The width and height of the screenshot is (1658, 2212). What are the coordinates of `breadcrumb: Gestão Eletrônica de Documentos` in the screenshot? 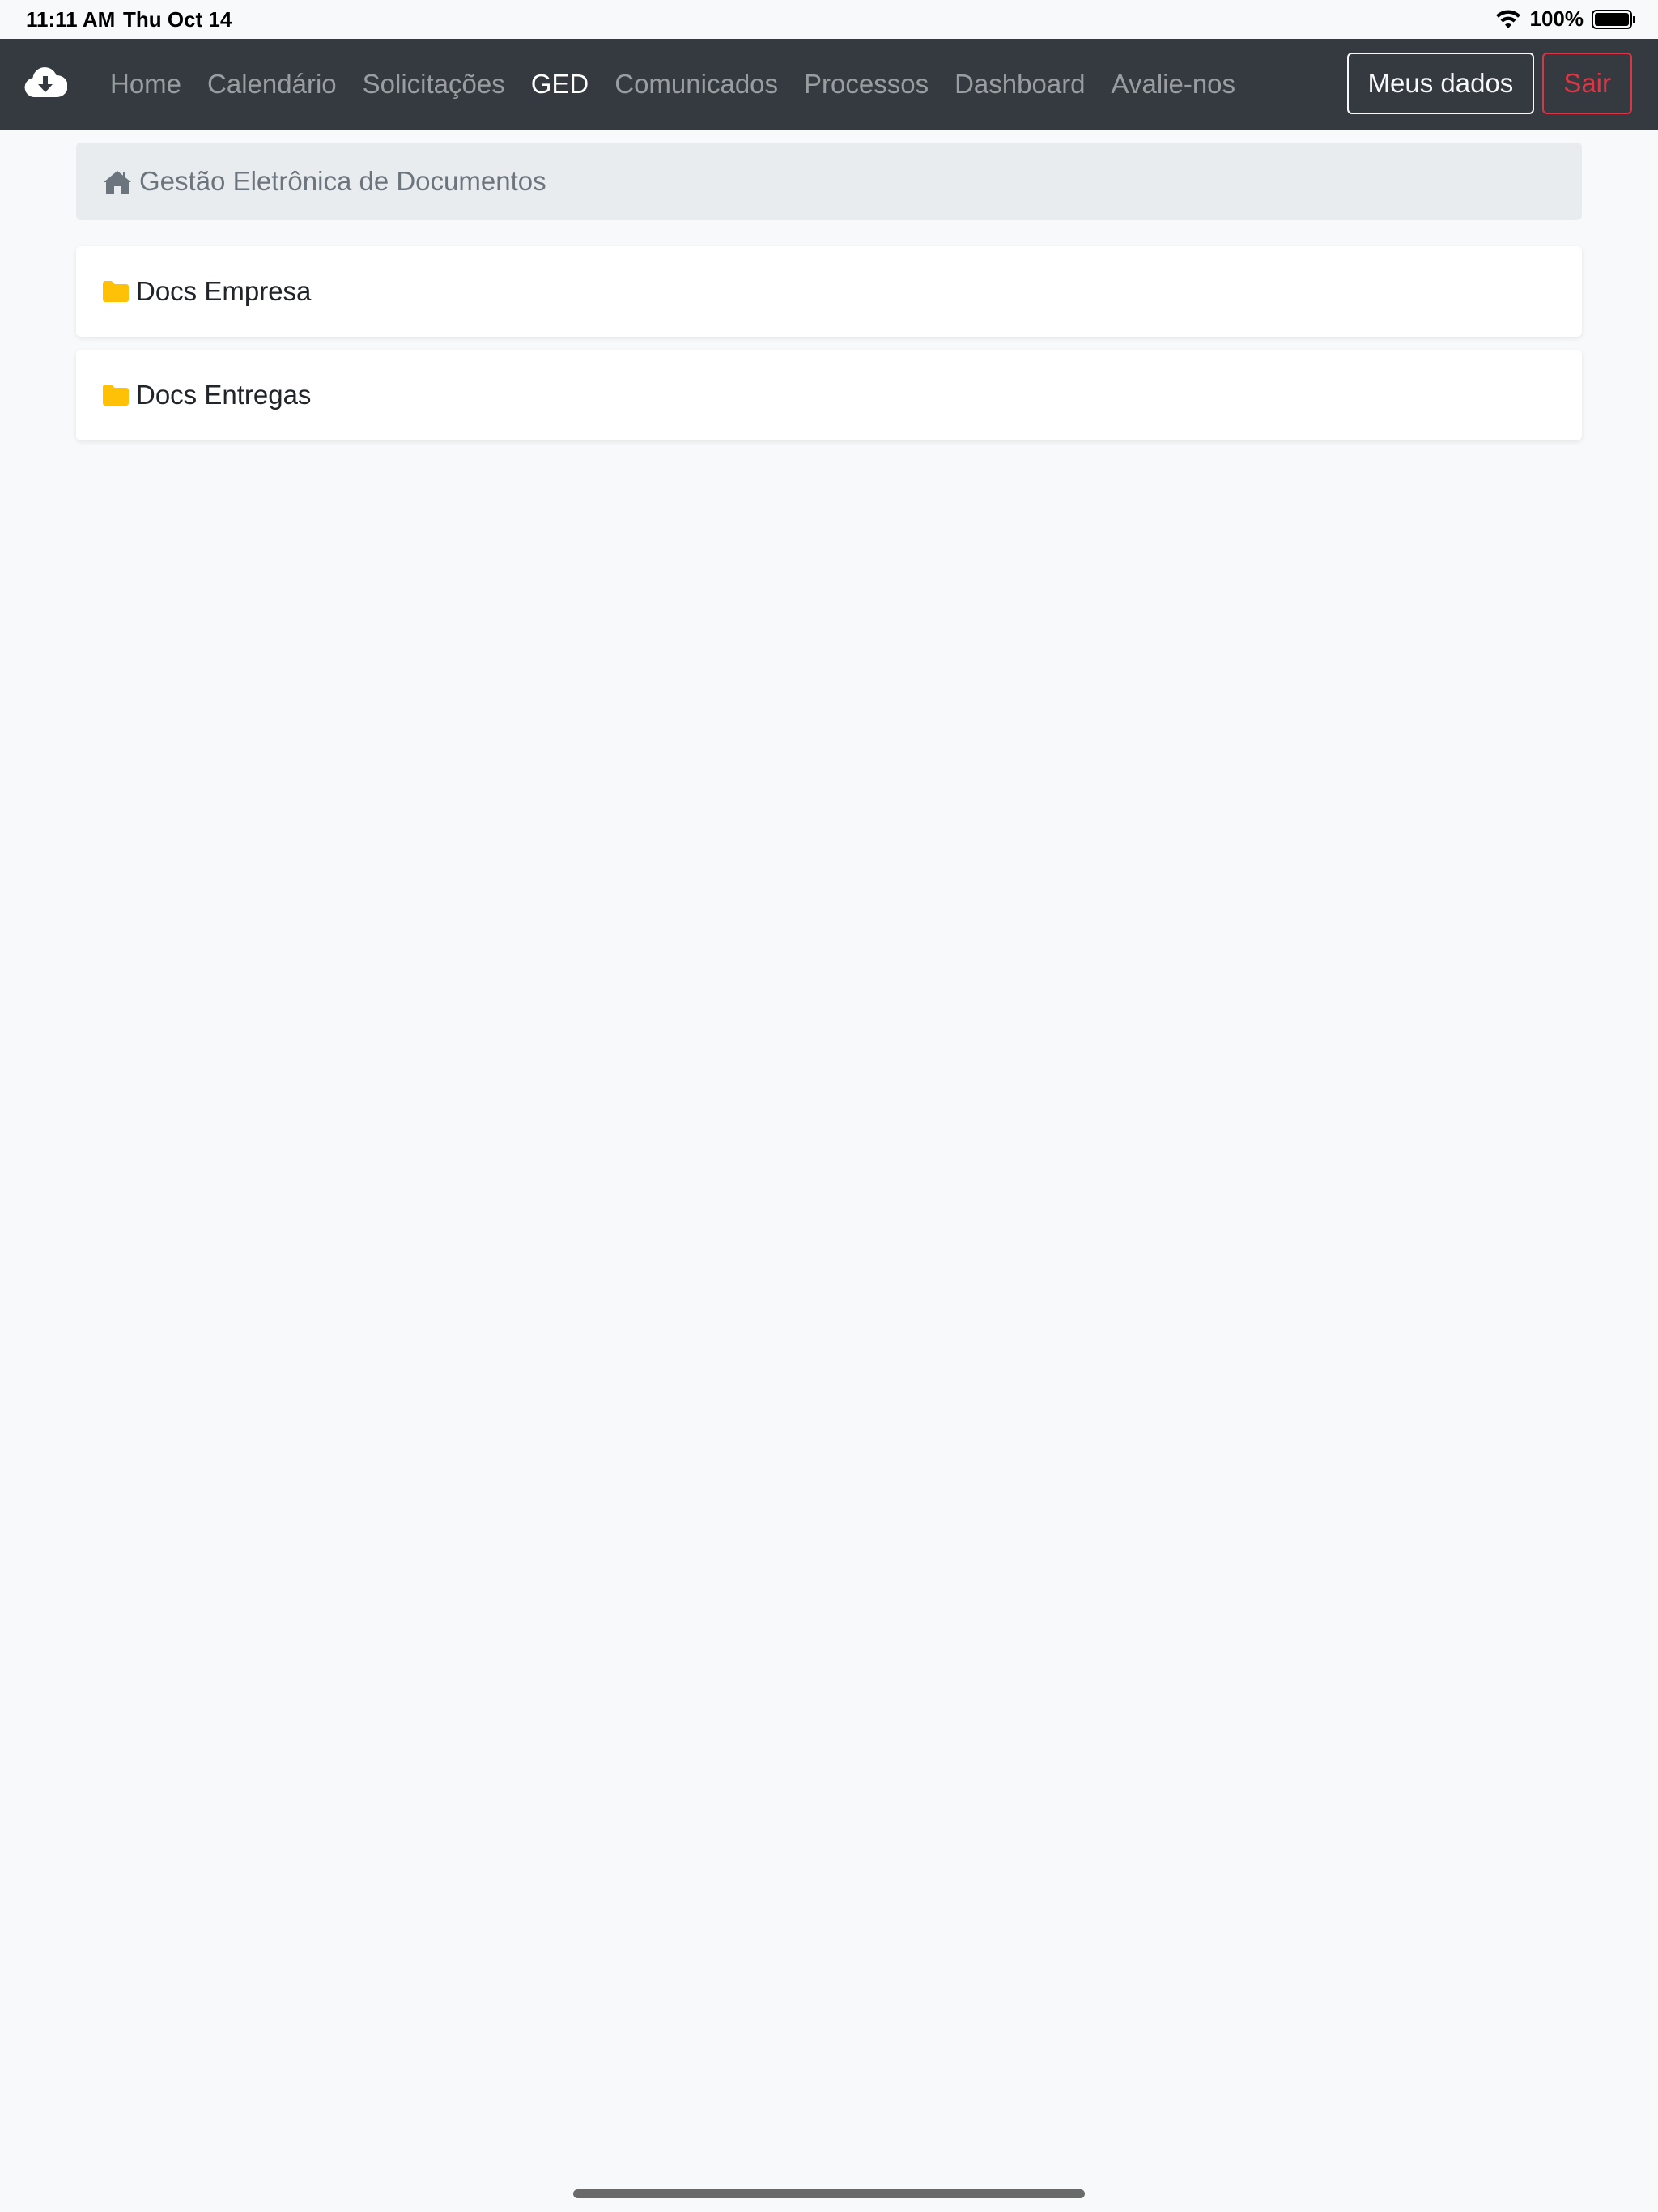 It's located at (829, 182).